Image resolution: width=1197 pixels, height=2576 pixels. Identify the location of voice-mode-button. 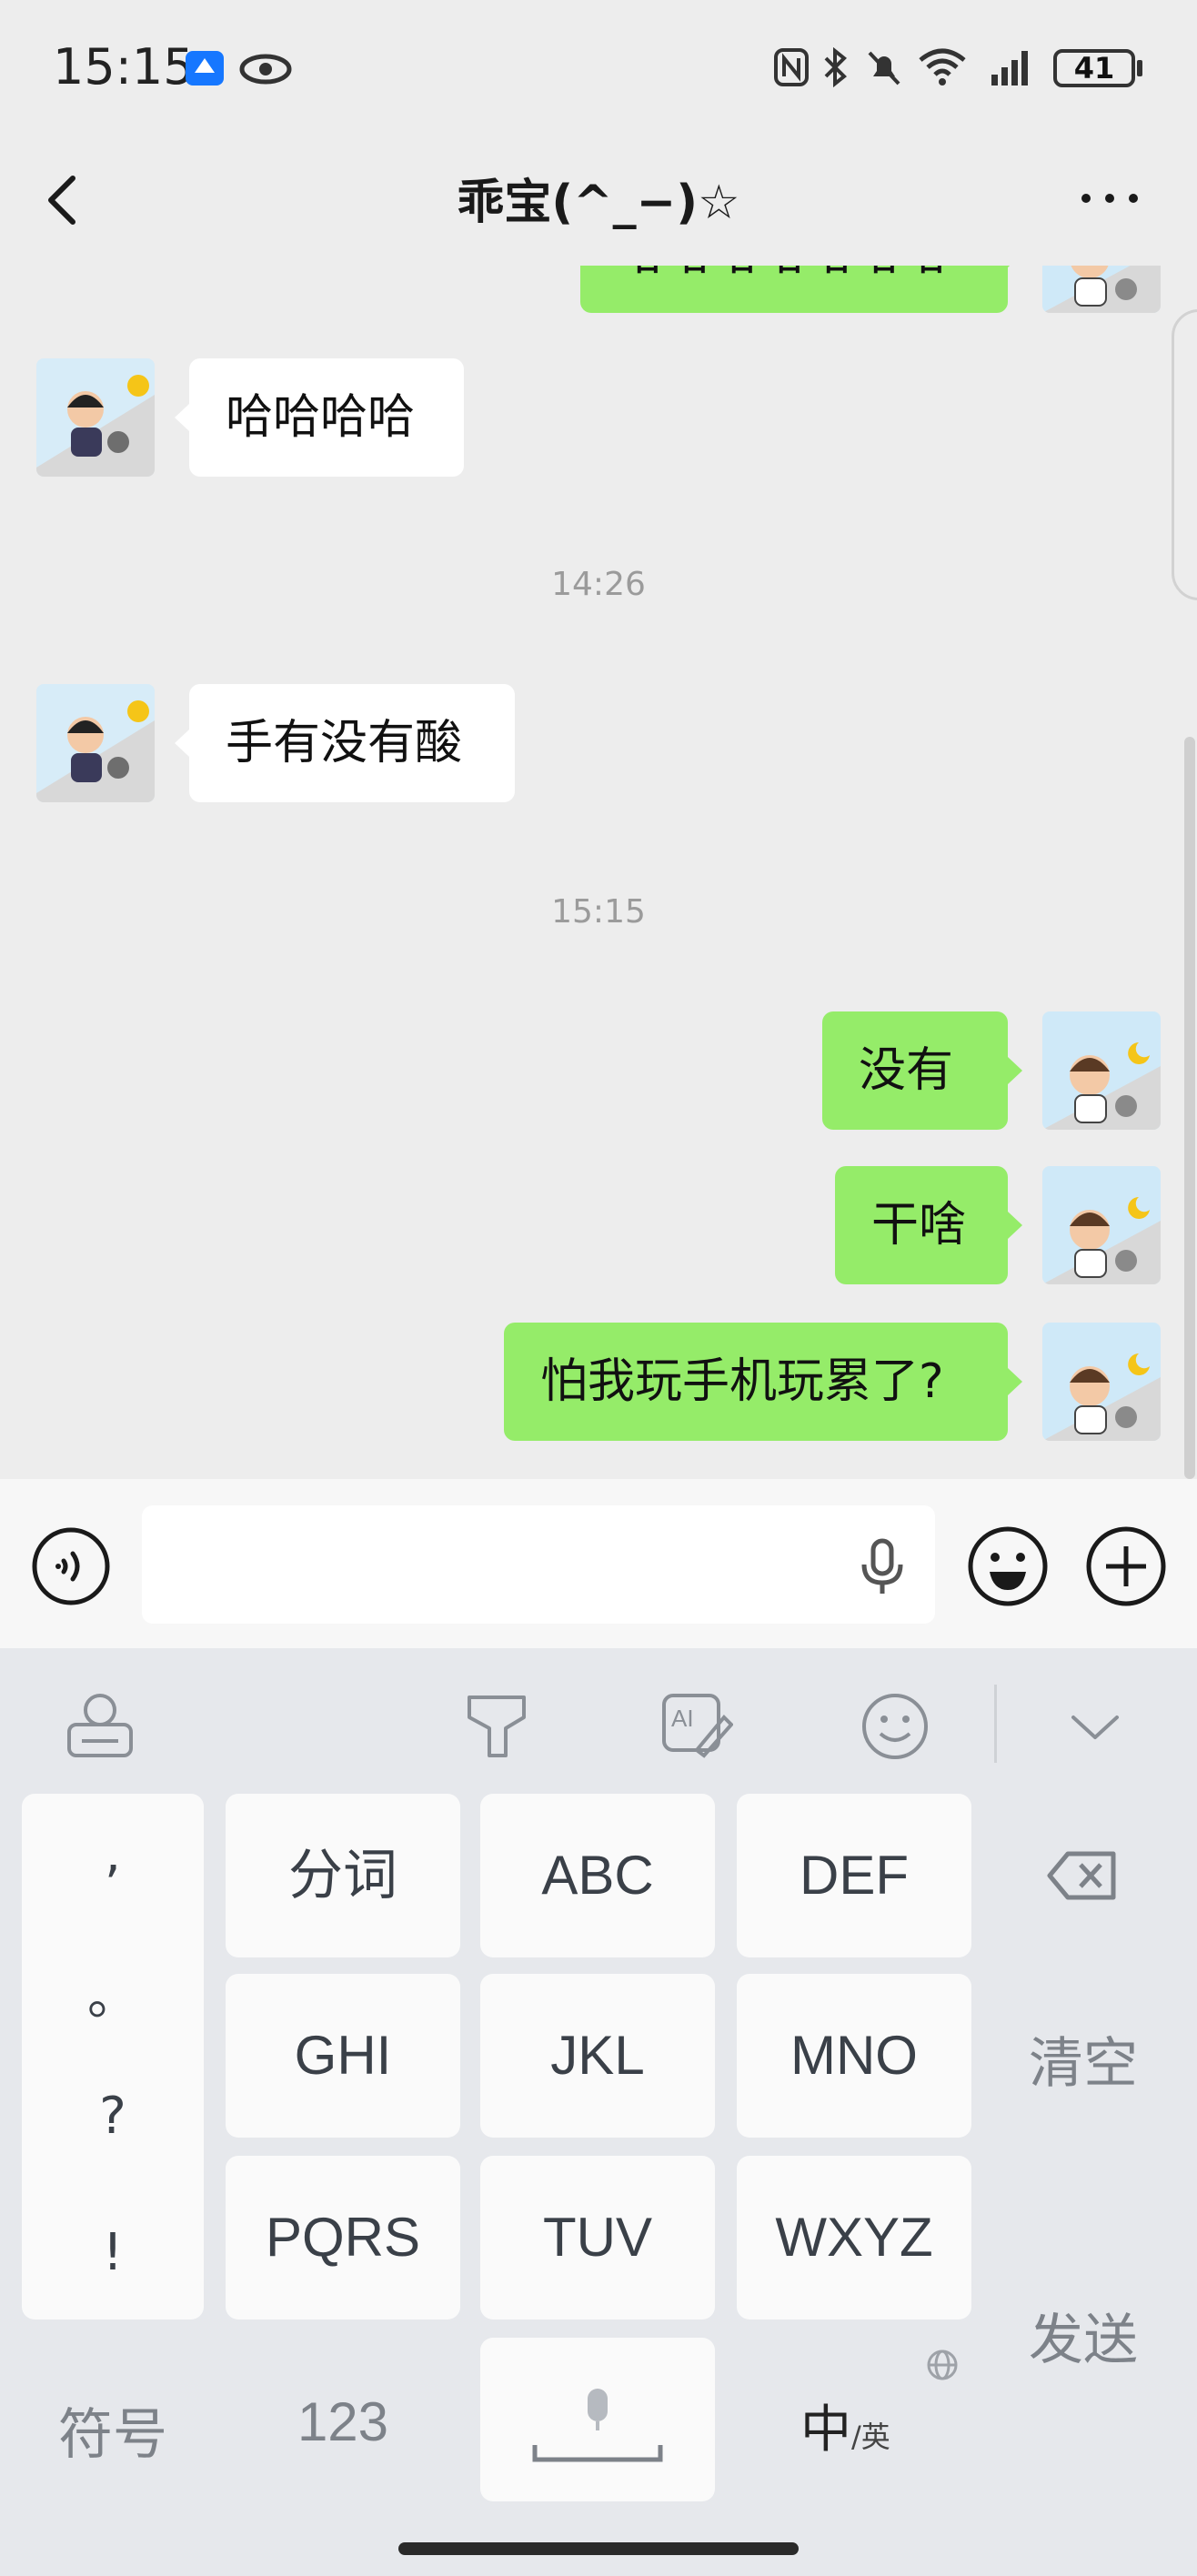
(71, 1566).